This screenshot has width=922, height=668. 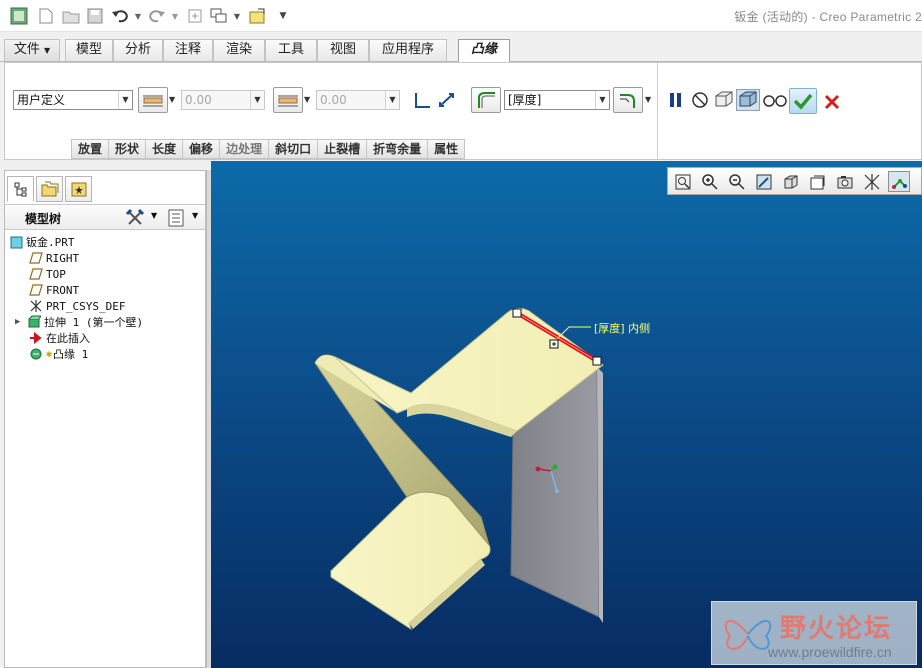 I want to click on check-icon, so click(x=803, y=101).